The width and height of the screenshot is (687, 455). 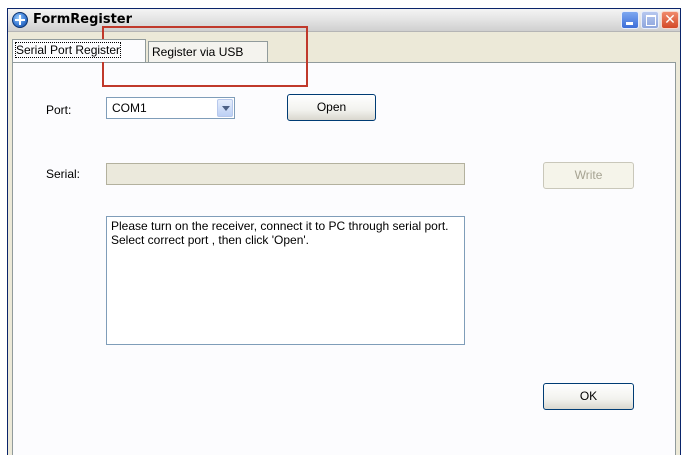 What do you see at coordinates (344, 20) in the screenshot?
I see `title-bar: FormRegister ✕` at bounding box center [344, 20].